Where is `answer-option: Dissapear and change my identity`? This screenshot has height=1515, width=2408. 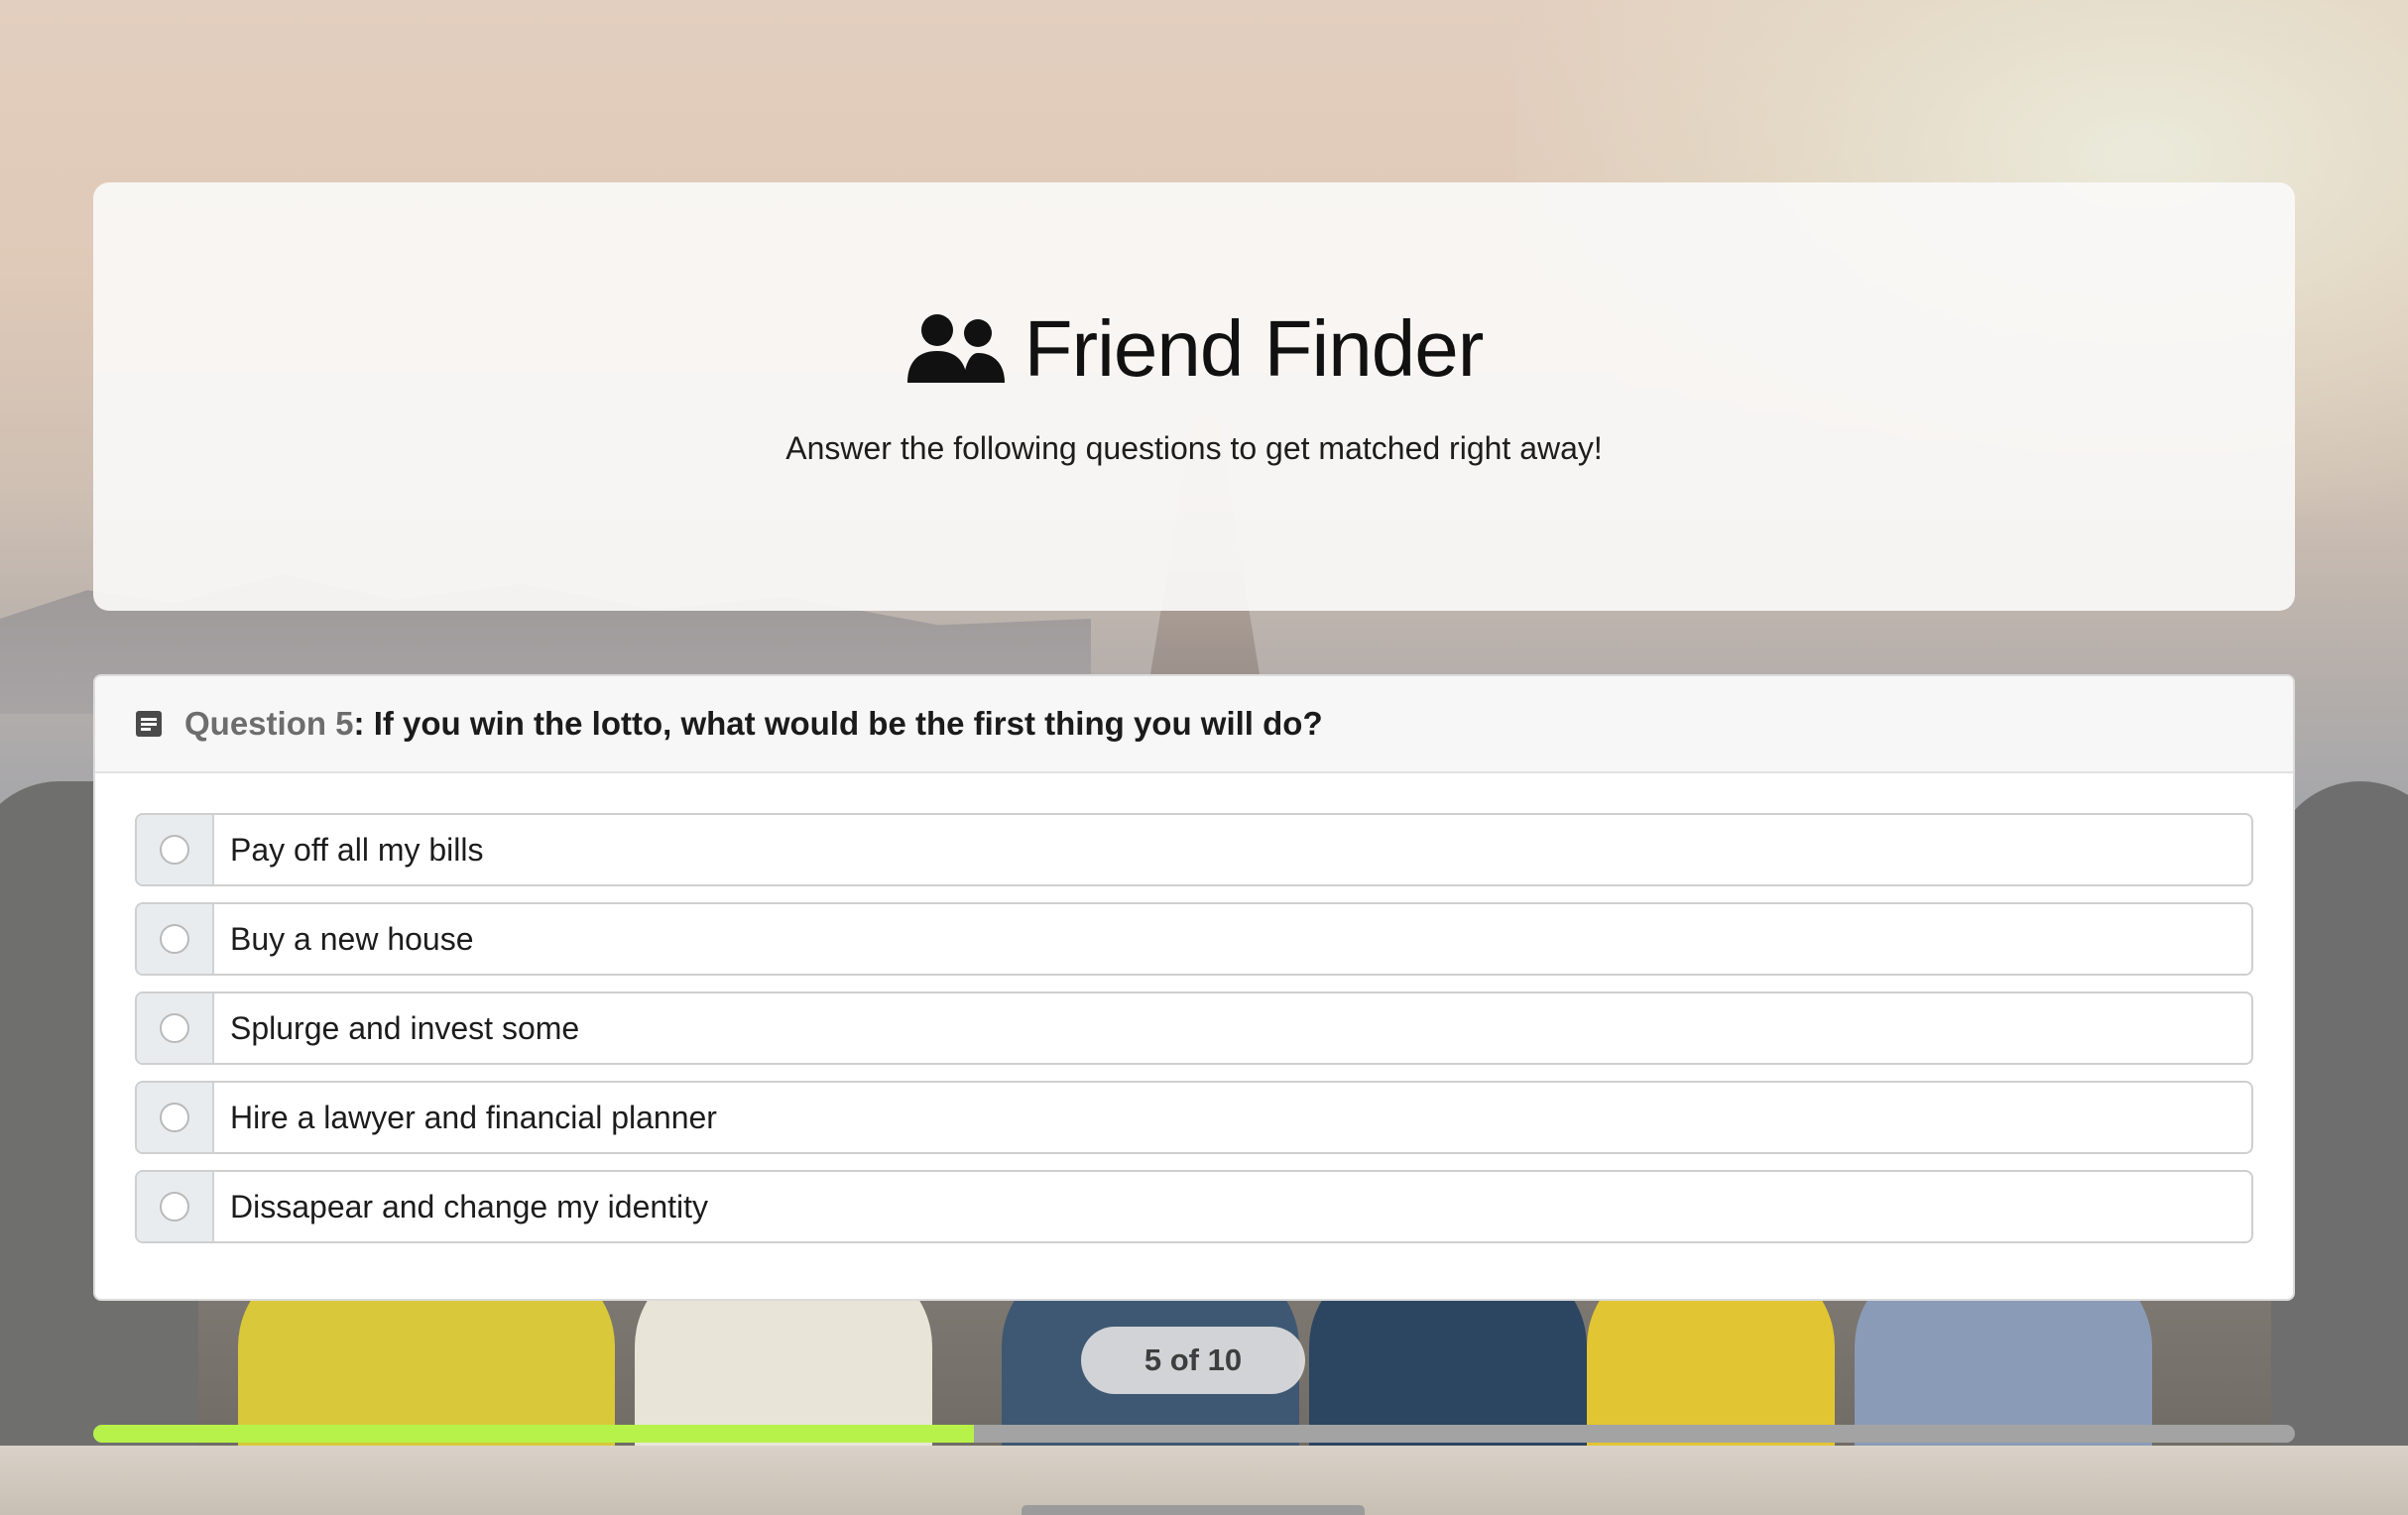 answer-option: Dissapear and change my identity is located at coordinates (1194, 1207).